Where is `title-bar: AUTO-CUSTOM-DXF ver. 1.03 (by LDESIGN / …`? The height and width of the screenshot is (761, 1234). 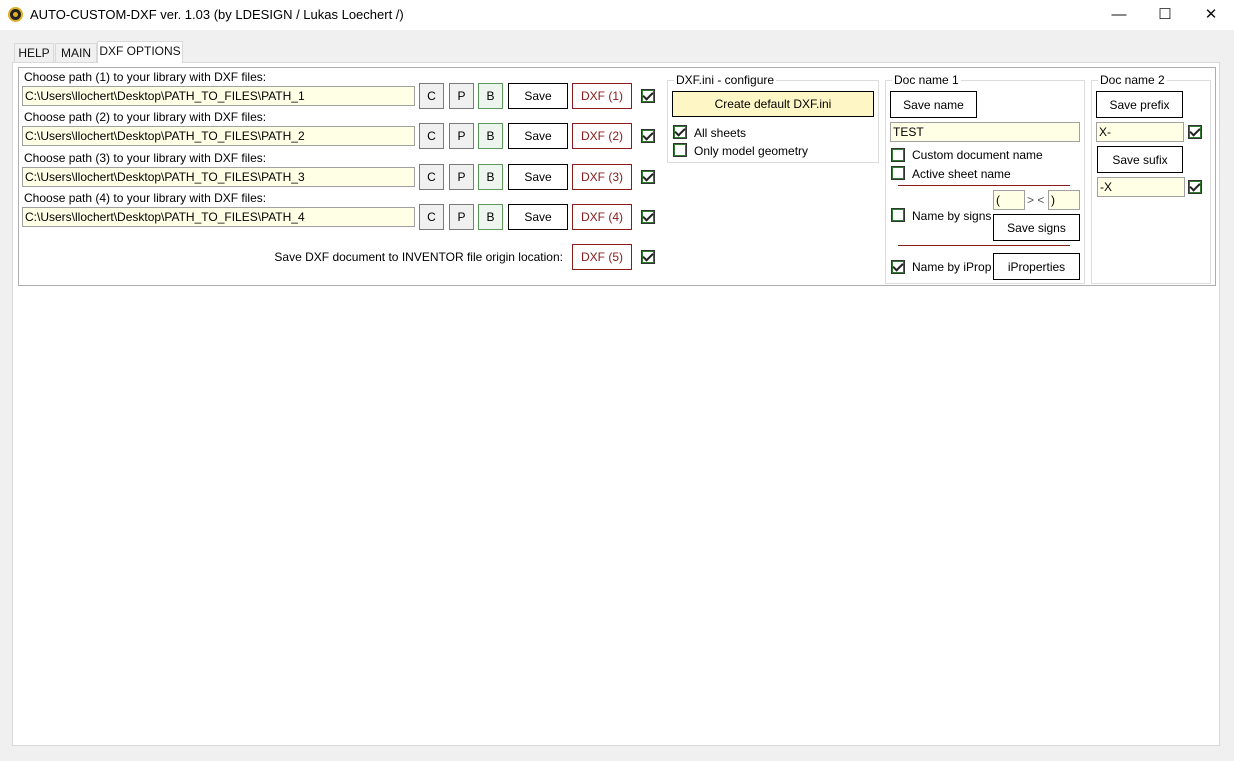
title-bar: AUTO-CUSTOM-DXF ver. 1.03 (by LDESIGN / … is located at coordinates (617, 15).